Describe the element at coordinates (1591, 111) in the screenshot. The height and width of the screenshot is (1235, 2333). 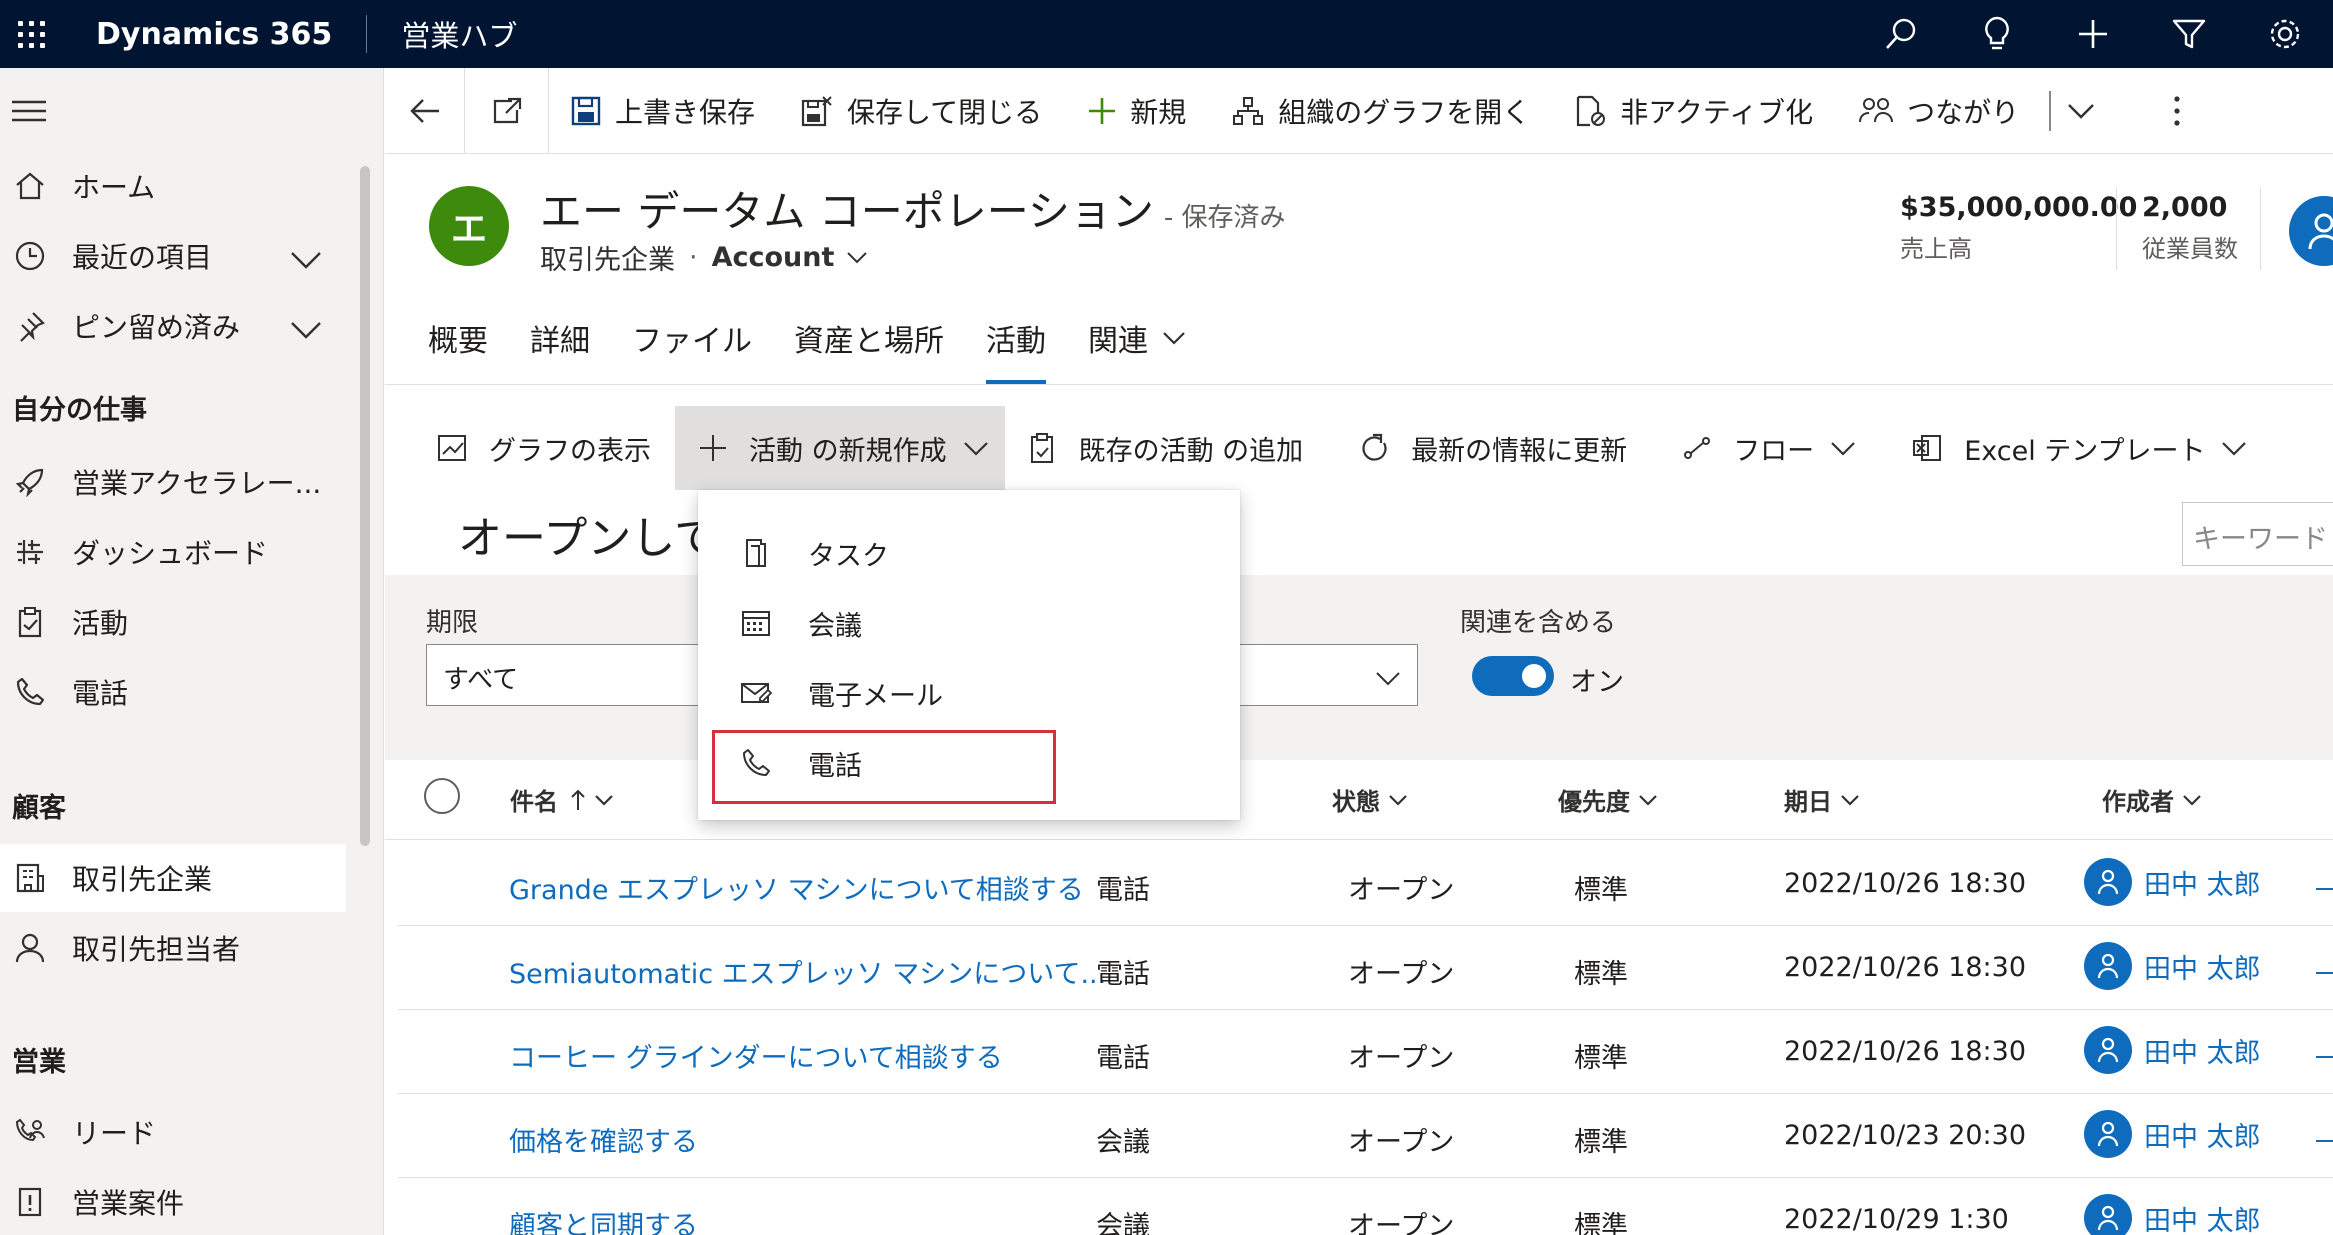
I see `deactivate-icon` at that location.